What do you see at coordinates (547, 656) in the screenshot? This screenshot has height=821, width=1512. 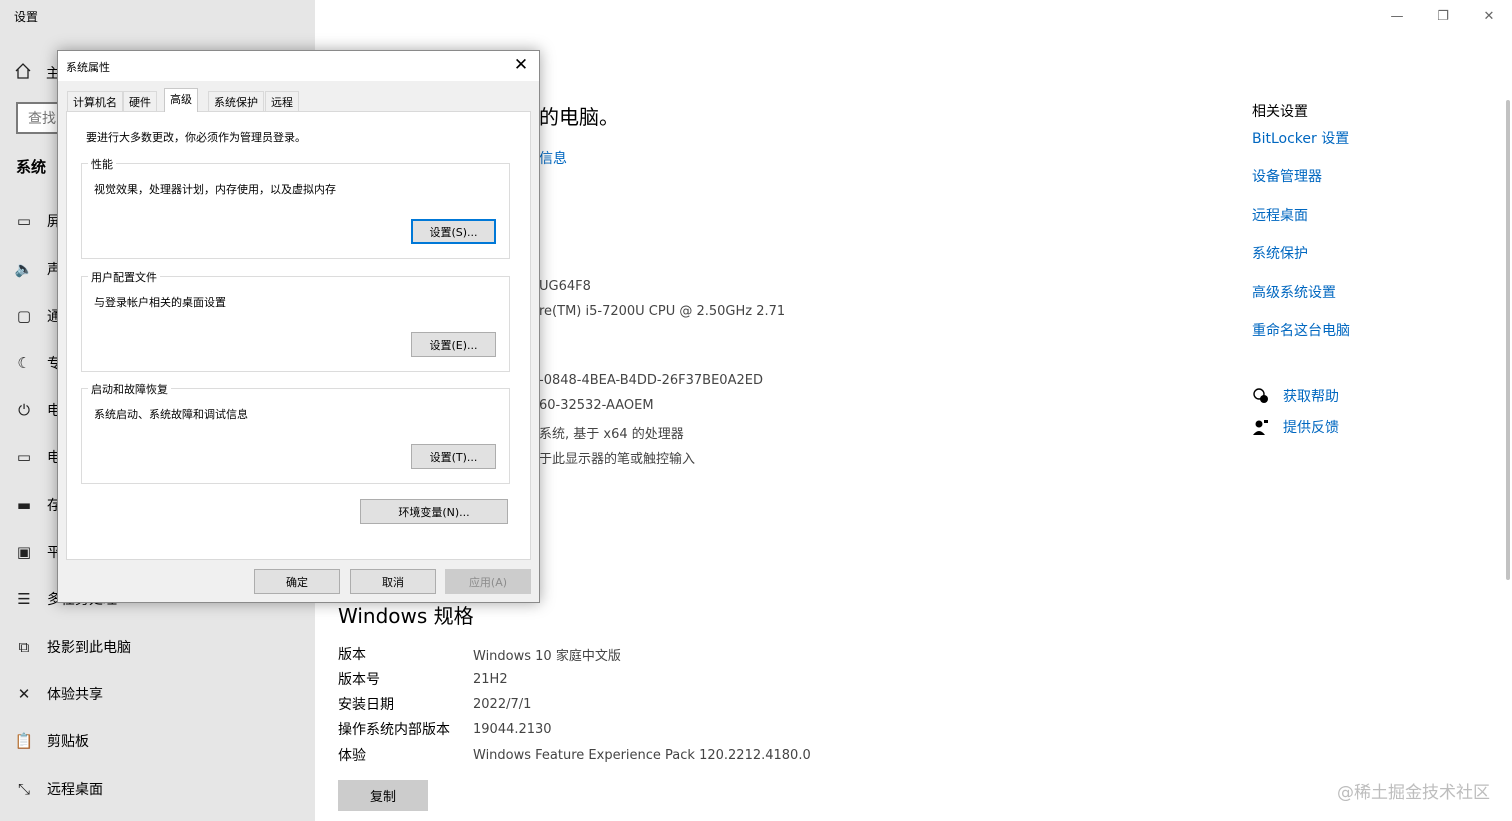 I see `spec-value: Windows 10 家庭中文版` at bounding box center [547, 656].